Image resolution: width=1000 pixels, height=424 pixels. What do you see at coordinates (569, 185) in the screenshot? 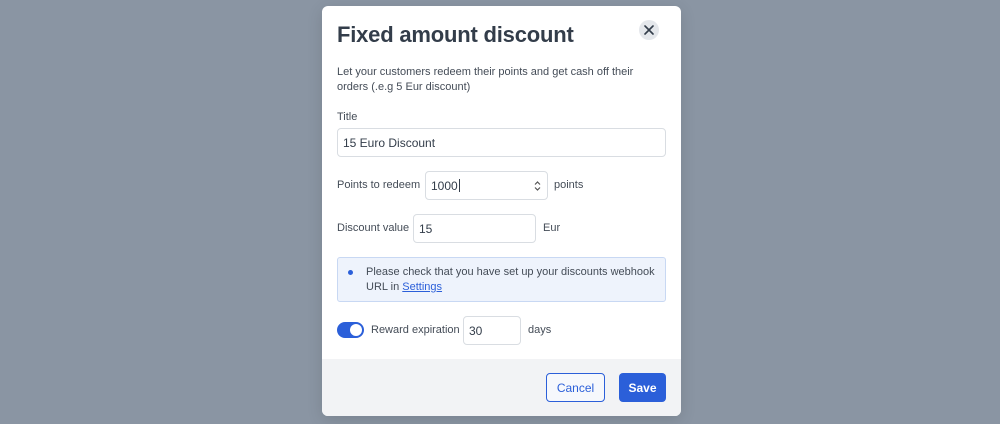
I see `points-unit: points` at bounding box center [569, 185].